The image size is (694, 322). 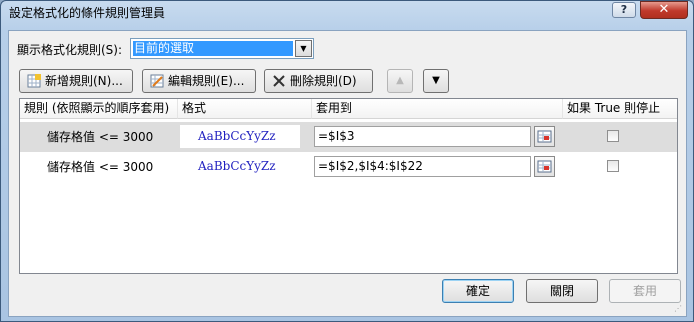 I want to click on delete-rule-label: 刪除規則(D), so click(x=323, y=81).